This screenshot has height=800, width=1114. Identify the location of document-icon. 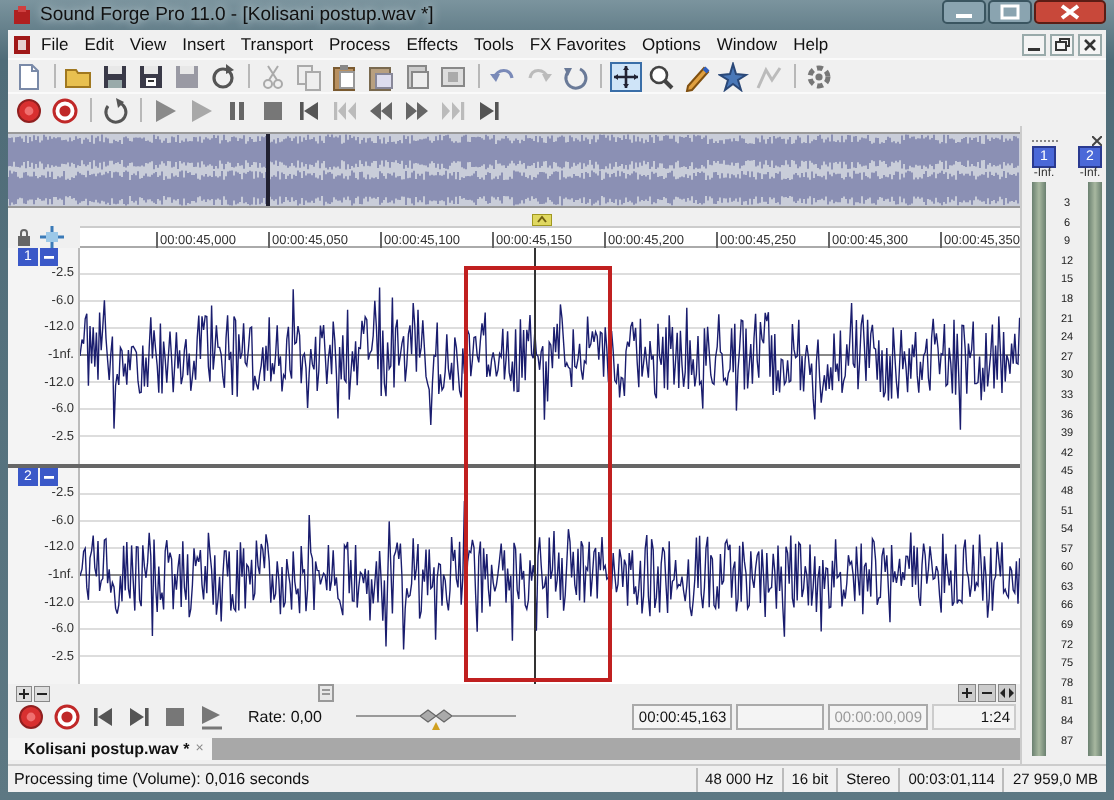
(22, 44).